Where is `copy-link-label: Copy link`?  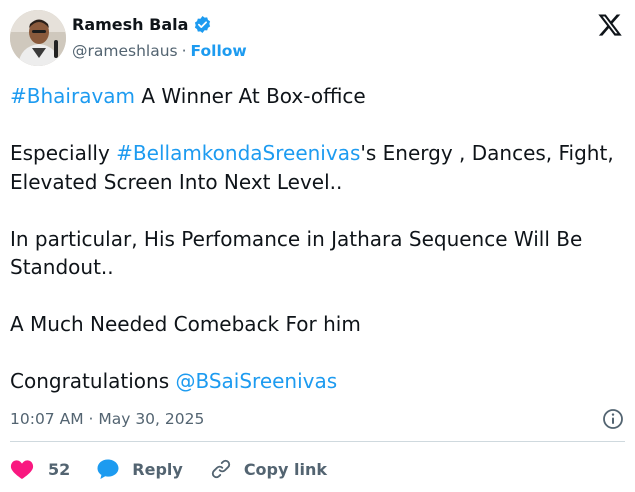 copy-link-label: Copy link is located at coordinates (285, 469).